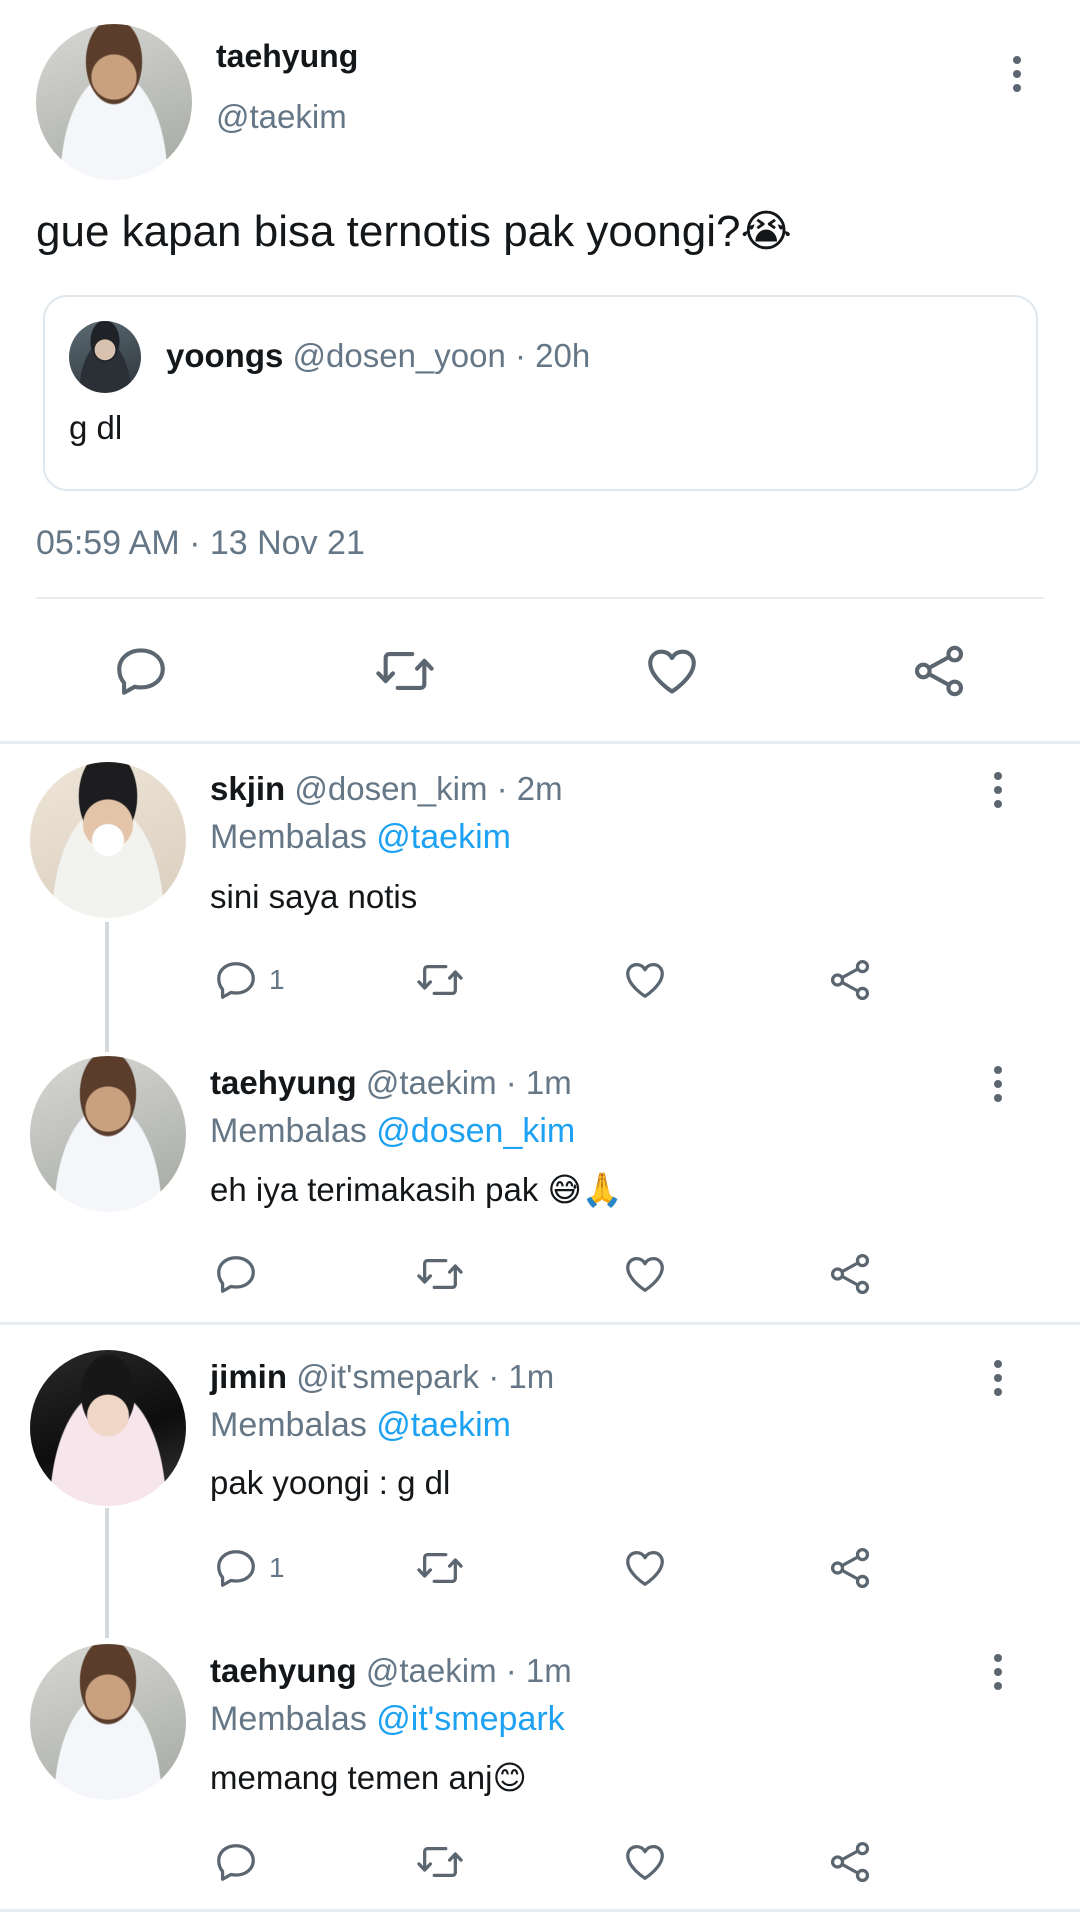  What do you see at coordinates (529, 788) in the screenshot?
I see `reply-time: · 2m` at bounding box center [529, 788].